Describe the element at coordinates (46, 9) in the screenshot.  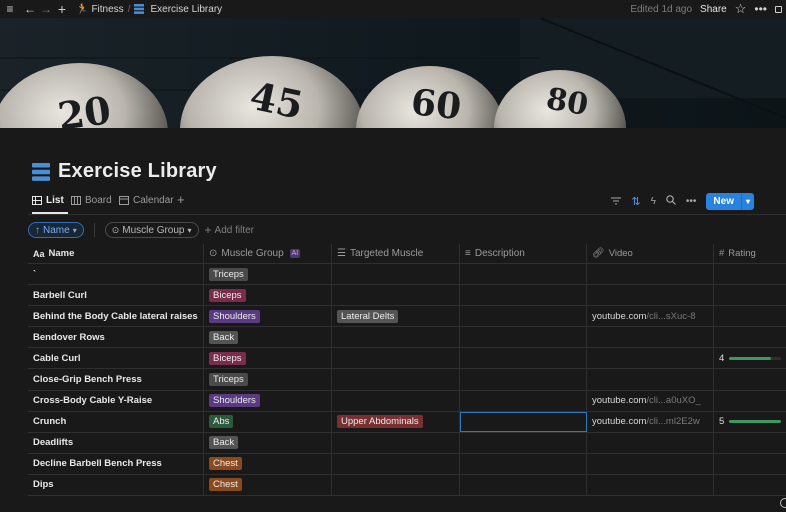
I see `forward-arrow-icon: →` at that location.